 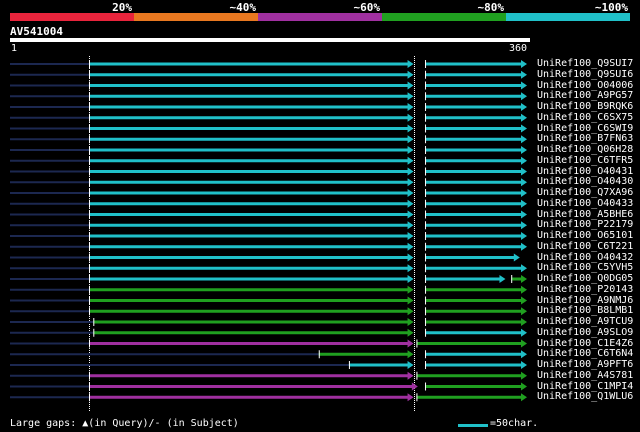 What do you see at coordinates (585, 214) in the screenshot?
I see `hit-id-link: UniRef100_A5BHE6` at bounding box center [585, 214].